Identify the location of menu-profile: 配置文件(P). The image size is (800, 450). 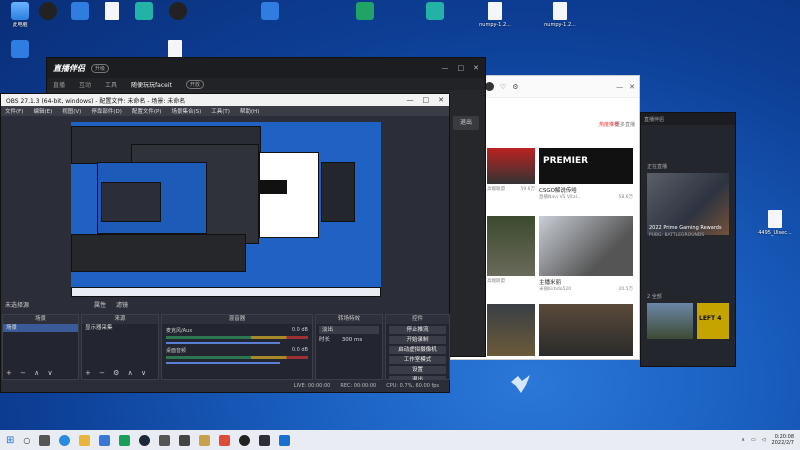
(147, 111).